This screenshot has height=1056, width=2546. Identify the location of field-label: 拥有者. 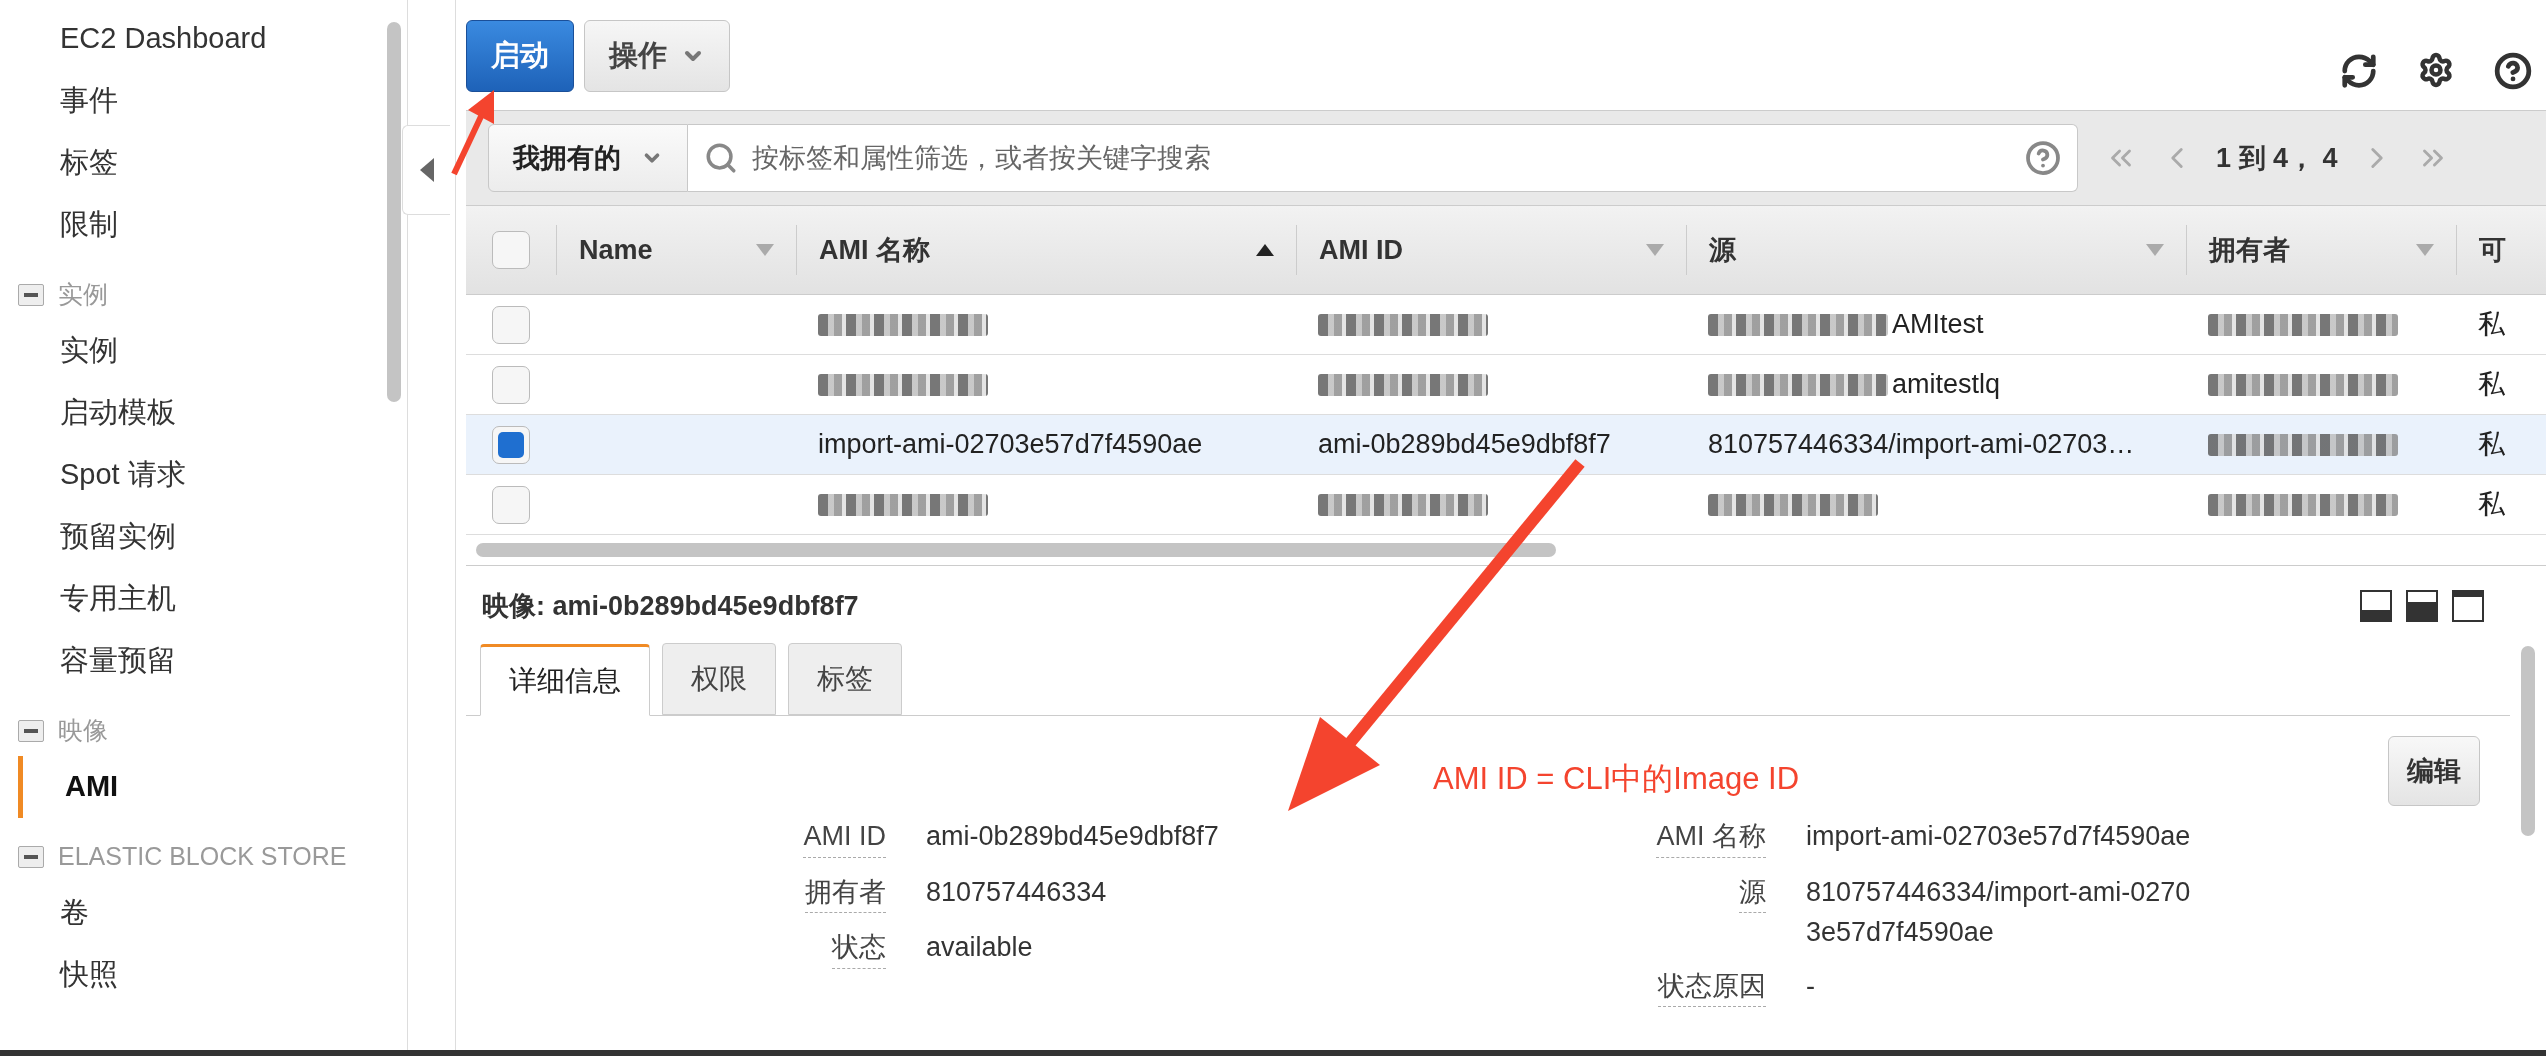
(845, 892).